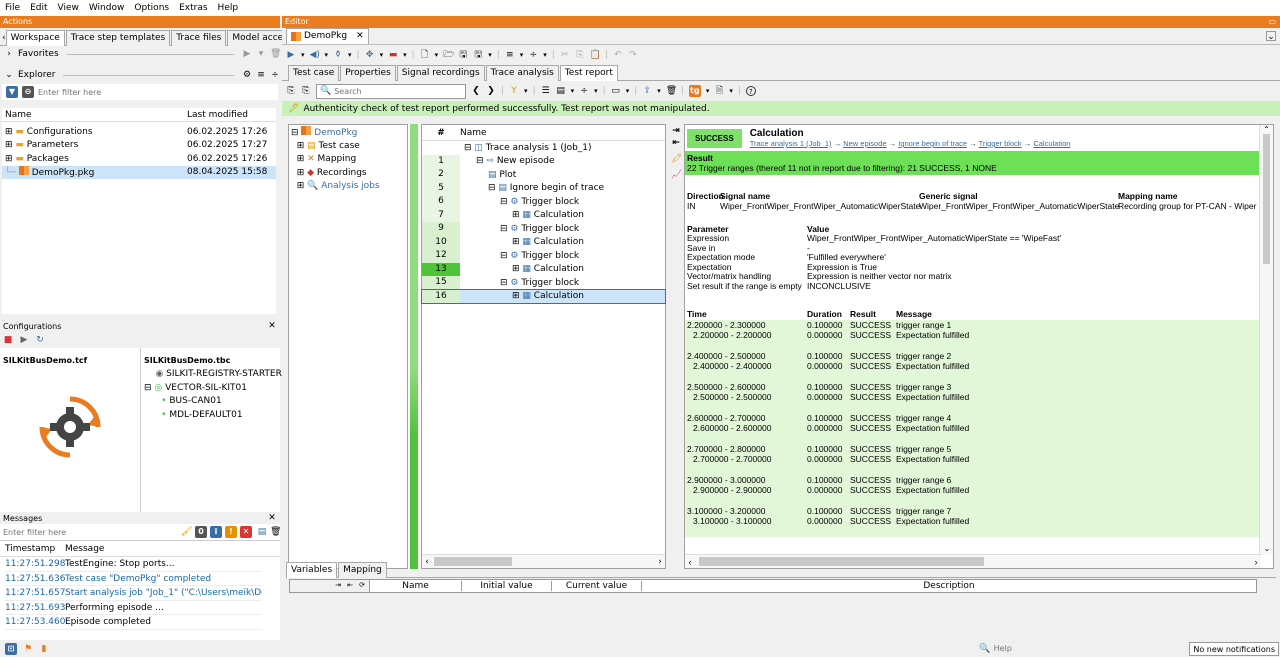  What do you see at coordinates (597, 586) in the screenshot?
I see `col-current-value: Current value` at bounding box center [597, 586].